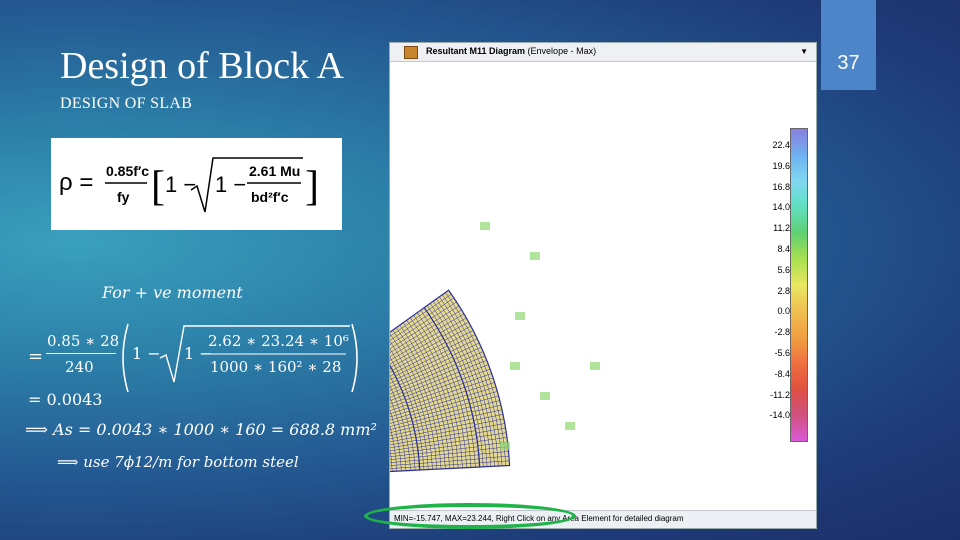 Image resolution: width=960 pixels, height=540 pixels. Describe the element at coordinates (780, 394) in the screenshot. I see `legend-label: -11.2` at that location.